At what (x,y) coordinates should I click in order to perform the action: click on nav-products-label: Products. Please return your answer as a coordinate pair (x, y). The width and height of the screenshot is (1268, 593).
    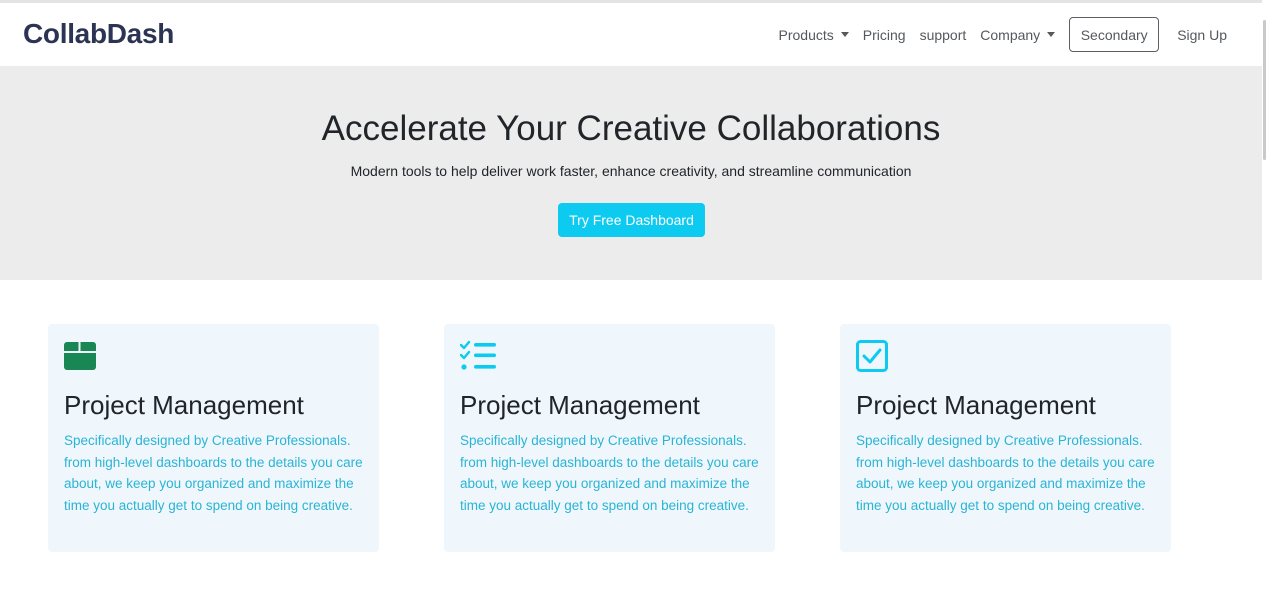
    Looking at the image, I should click on (806, 34).